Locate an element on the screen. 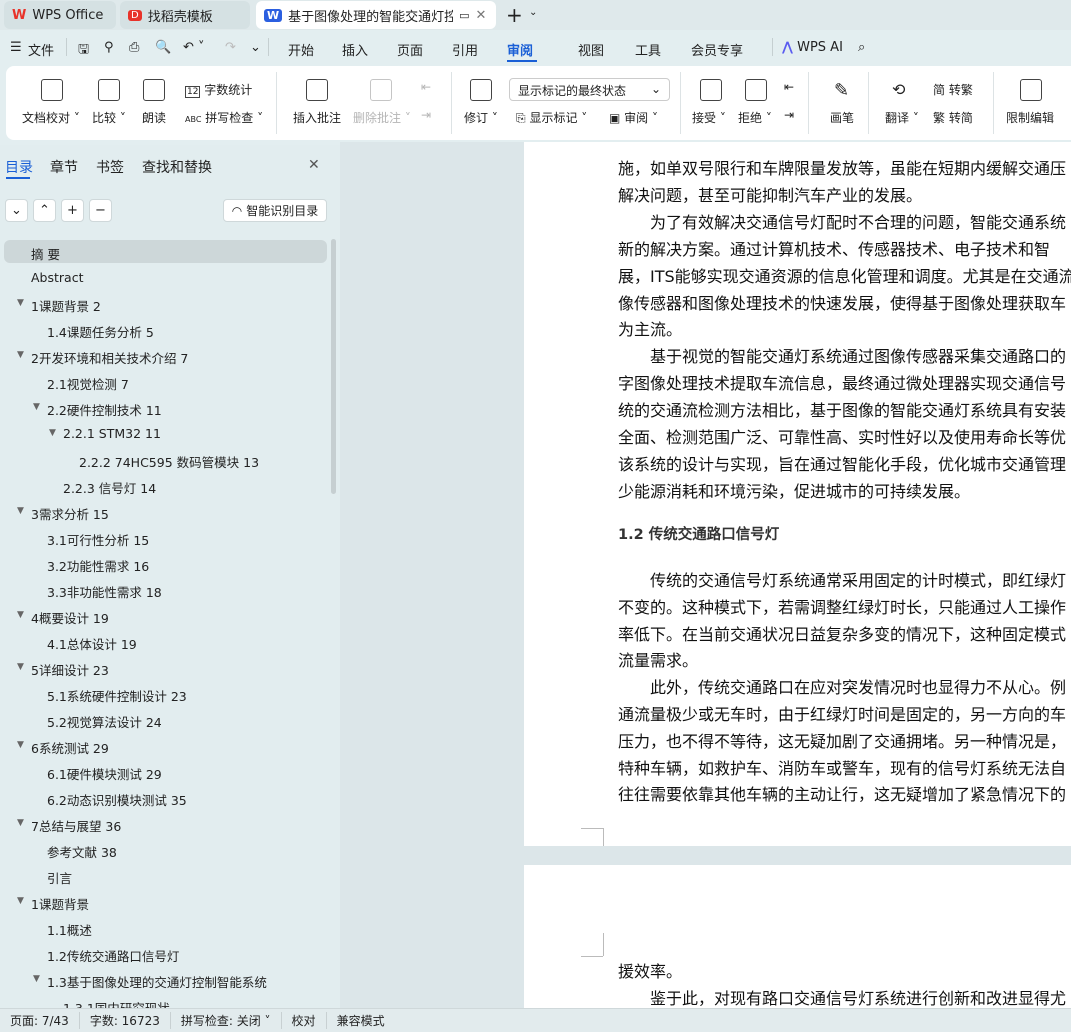 The width and height of the screenshot is (1071, 1032). print-icon: ⎙ is located at coordinates (134, 47).